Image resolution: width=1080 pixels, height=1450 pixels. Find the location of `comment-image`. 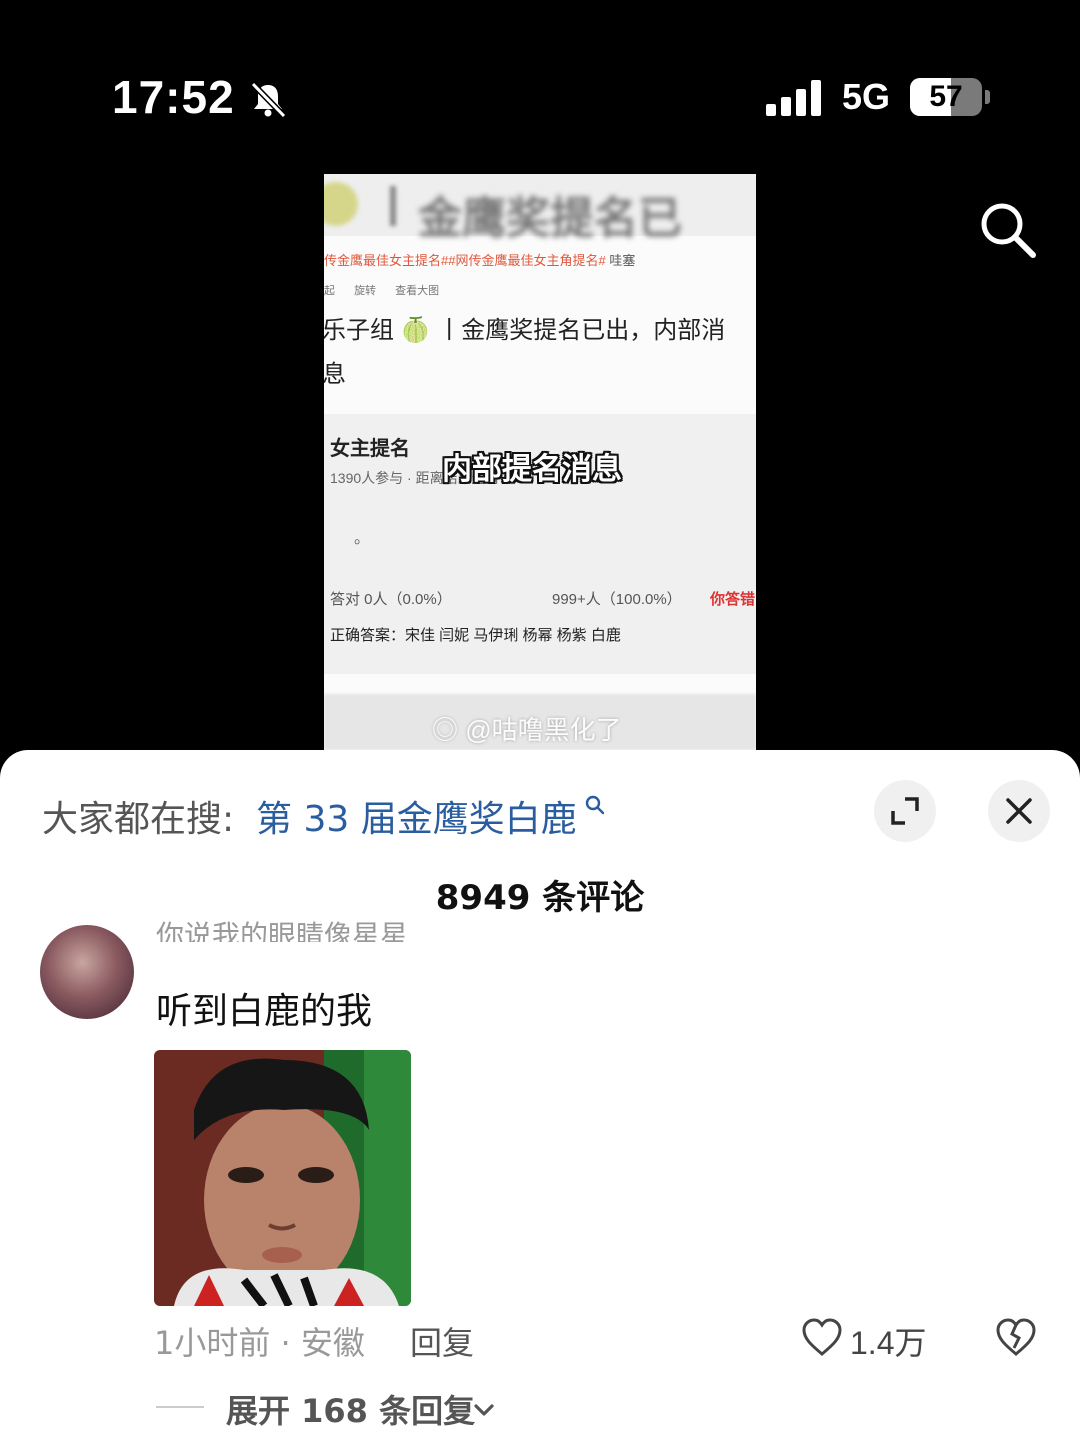

comment-image is located at coordinates (282, 1178).